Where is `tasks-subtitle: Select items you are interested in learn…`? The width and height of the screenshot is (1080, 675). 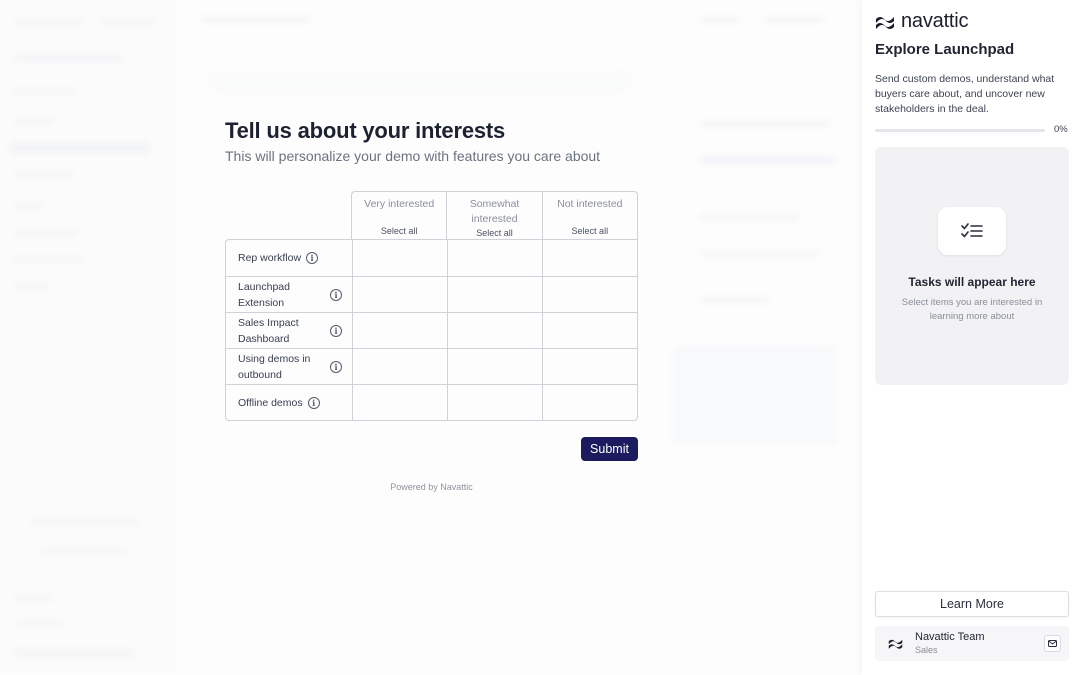 tasks-subtitle: Select items you are interested in learn… is located at coordinates (972, 309).